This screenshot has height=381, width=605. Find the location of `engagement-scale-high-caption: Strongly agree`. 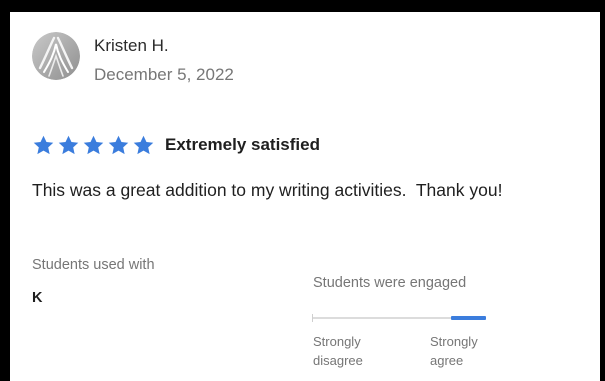

engagement-scale-high-caption: Strongly agree is located at coordinates (454, 351).